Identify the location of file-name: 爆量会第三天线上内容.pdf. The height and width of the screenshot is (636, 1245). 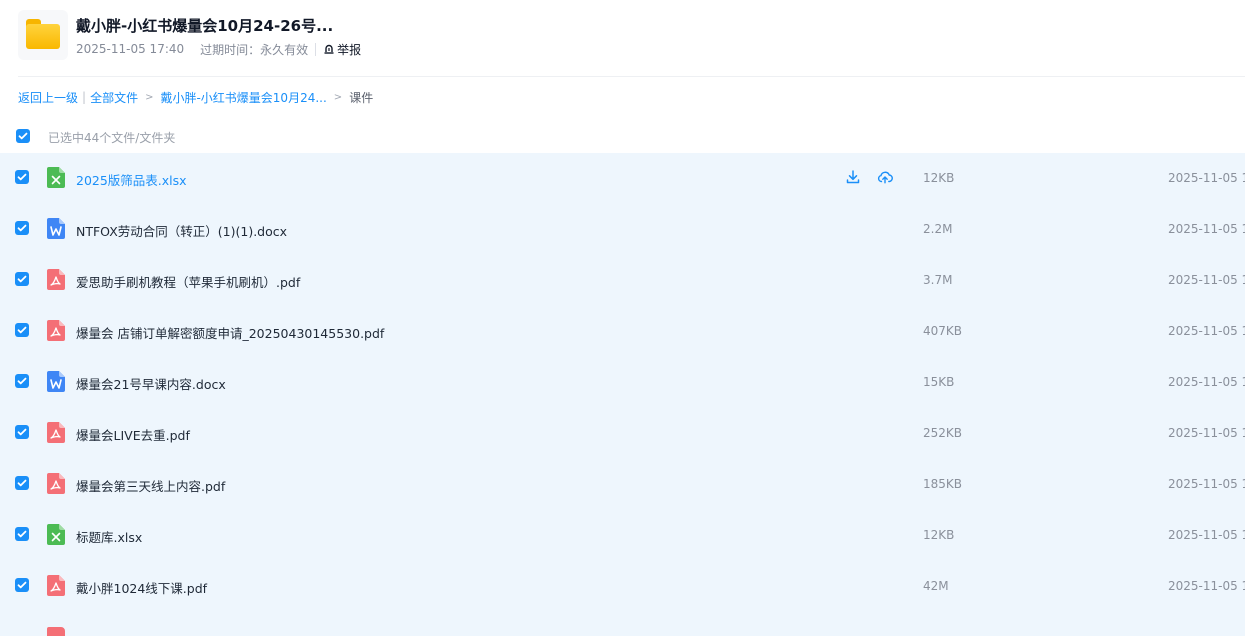
(150, 485).